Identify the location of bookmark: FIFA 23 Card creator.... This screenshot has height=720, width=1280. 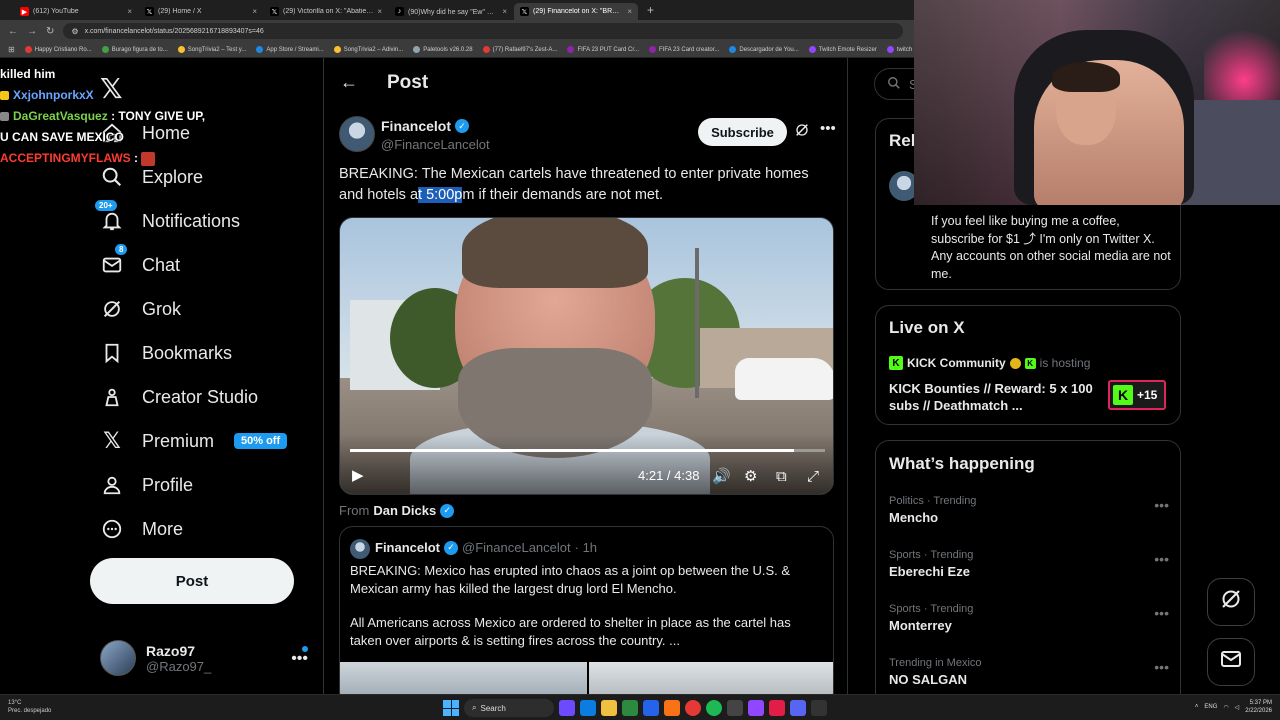
(684, 49).